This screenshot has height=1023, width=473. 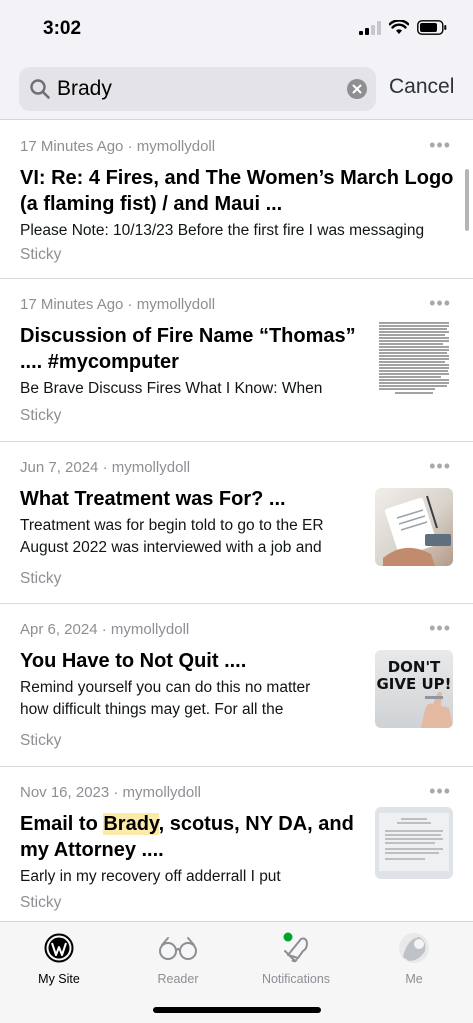 I want to click on avatar, so click(x=414, y=948).